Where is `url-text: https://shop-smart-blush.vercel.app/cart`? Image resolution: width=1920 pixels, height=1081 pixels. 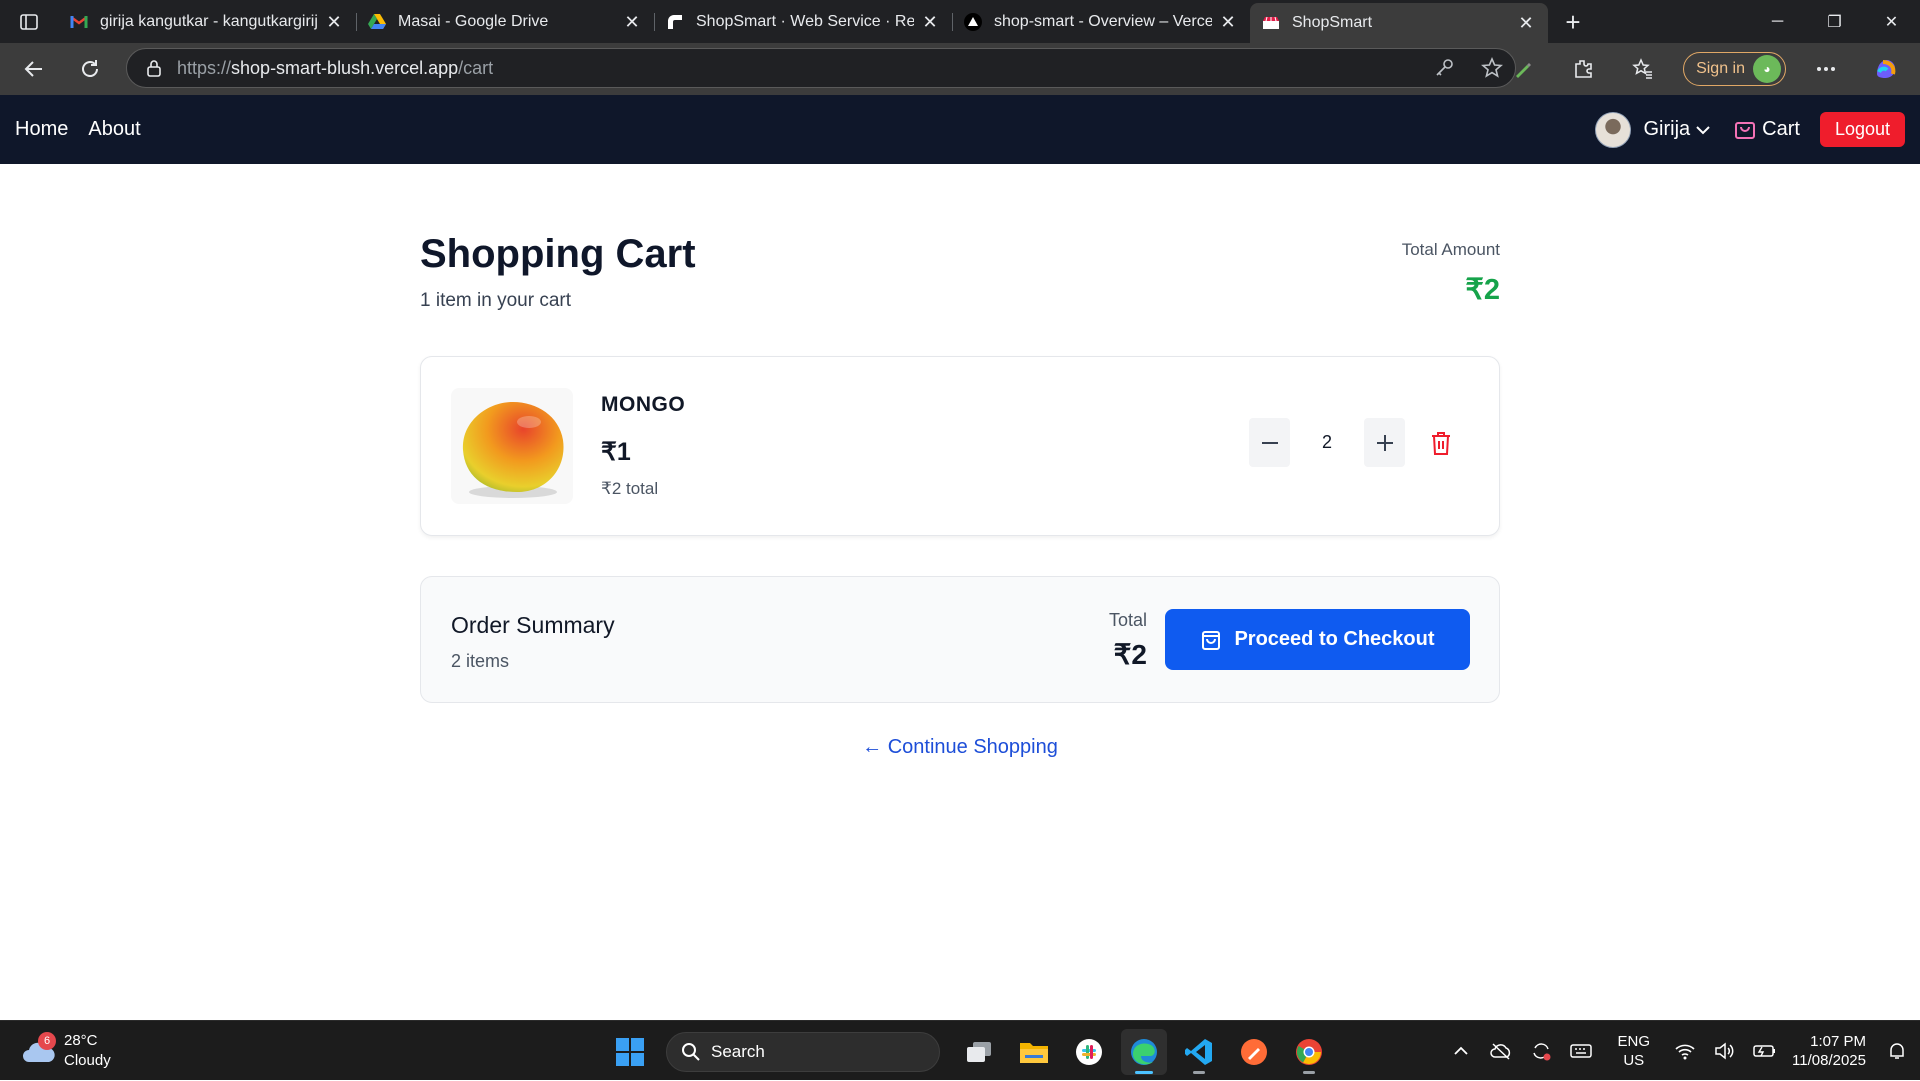 url-text: https://shop-smart-blush.vercel.app/cart is located at coordinates (335, 67).